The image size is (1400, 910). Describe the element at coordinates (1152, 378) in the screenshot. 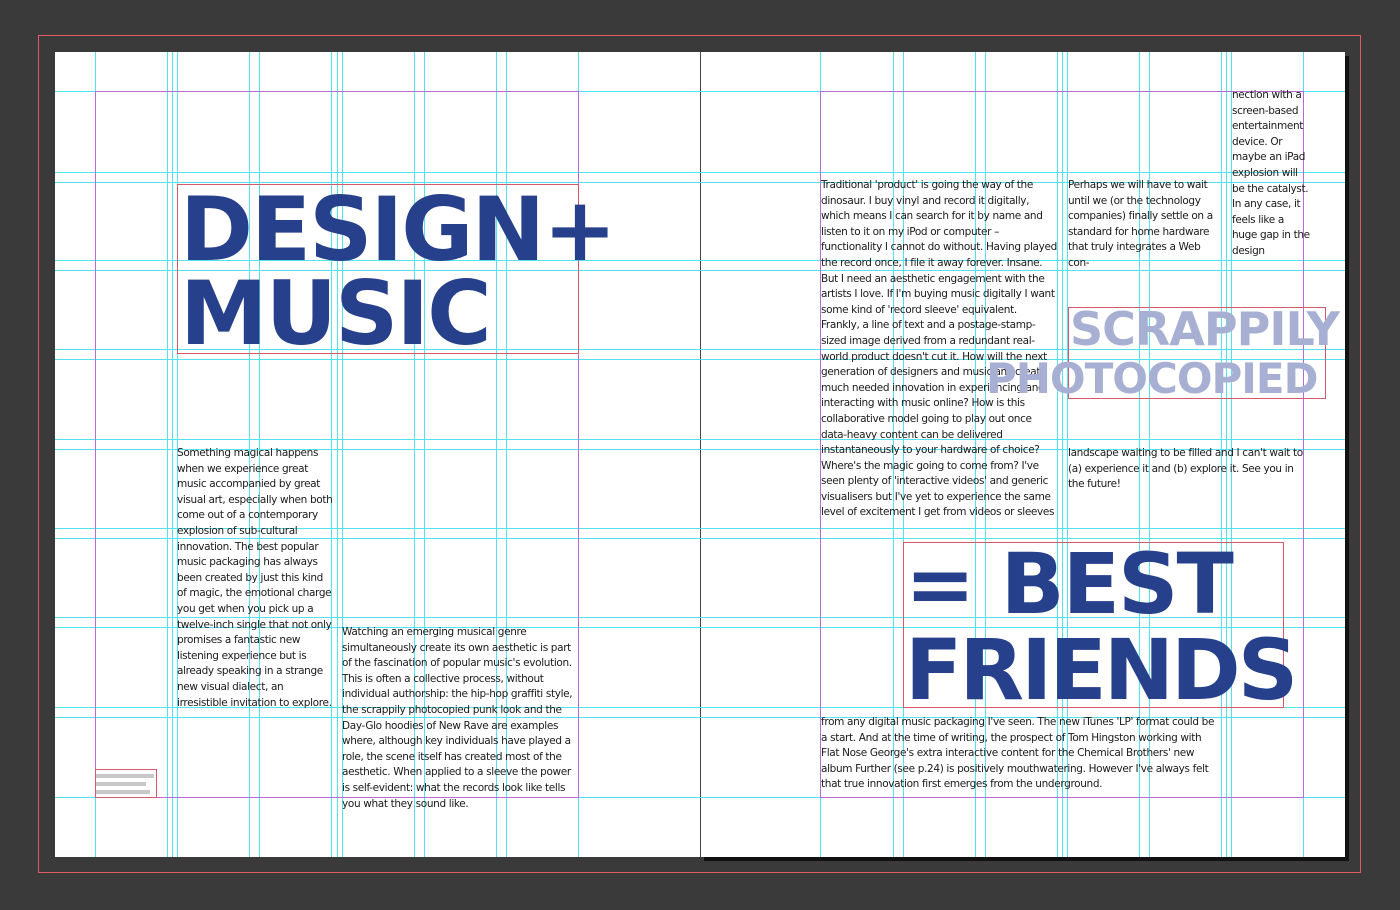

I see `pull-quote-photocopied: PHOTOCOPIED` at that location.